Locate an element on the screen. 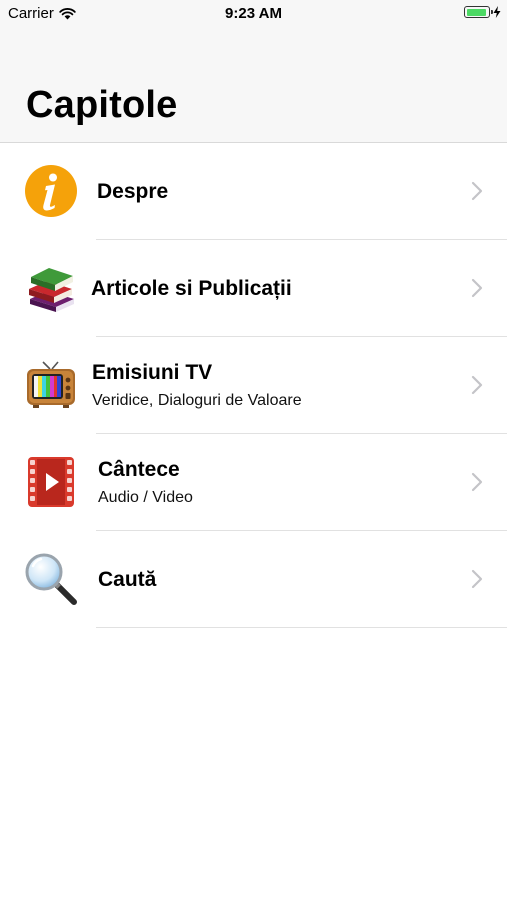  row-title: Despre is located at coordinates (133, 191).